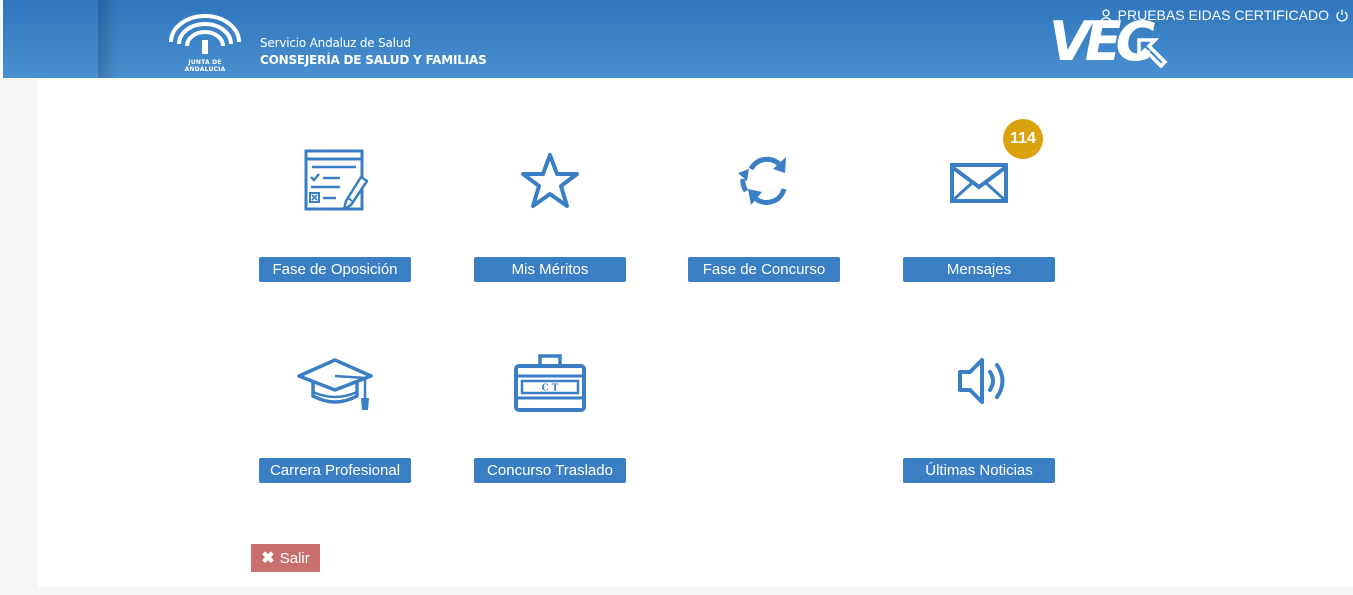 This screenshot has height=595, width=1353. Describe the element at coordinates (335, 269) in the screenshot. I see `fase-oposicion-button: Fase de Oposición` at that location.